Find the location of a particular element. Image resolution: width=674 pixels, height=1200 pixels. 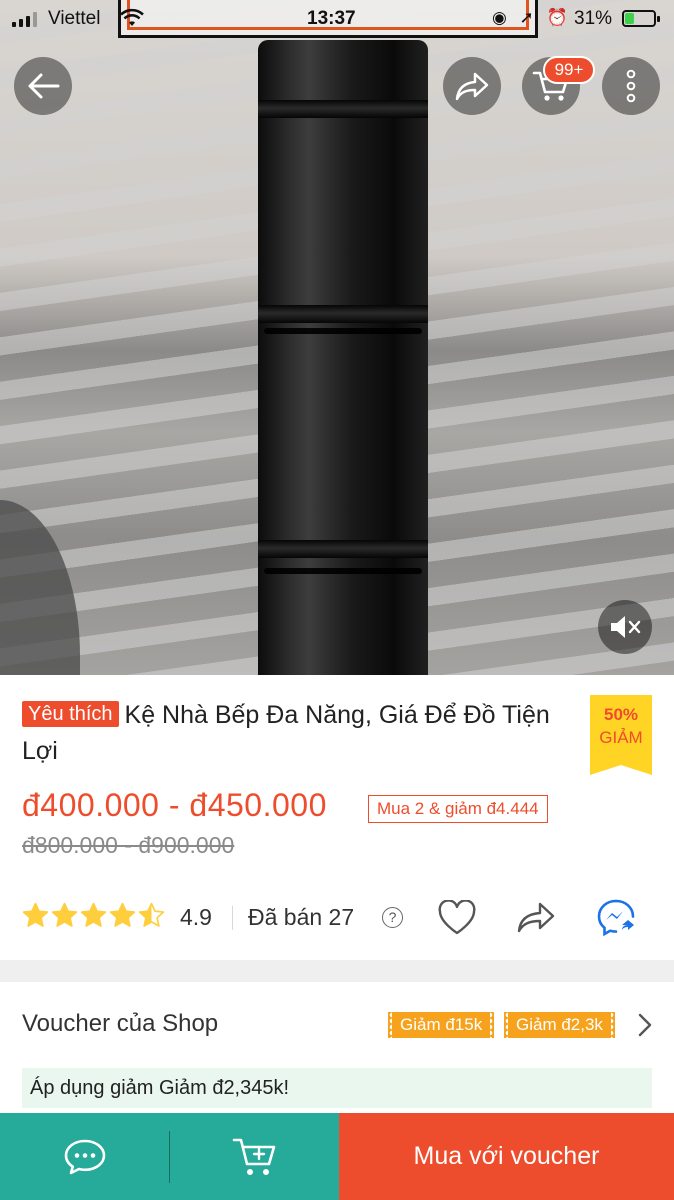

more-options-button is located at coordinates (631, 86).